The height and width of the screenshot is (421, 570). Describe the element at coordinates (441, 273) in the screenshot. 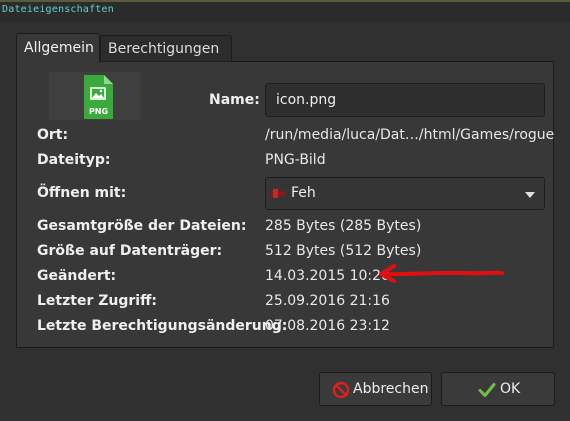

I see `red-arrow-annotation` at that location.